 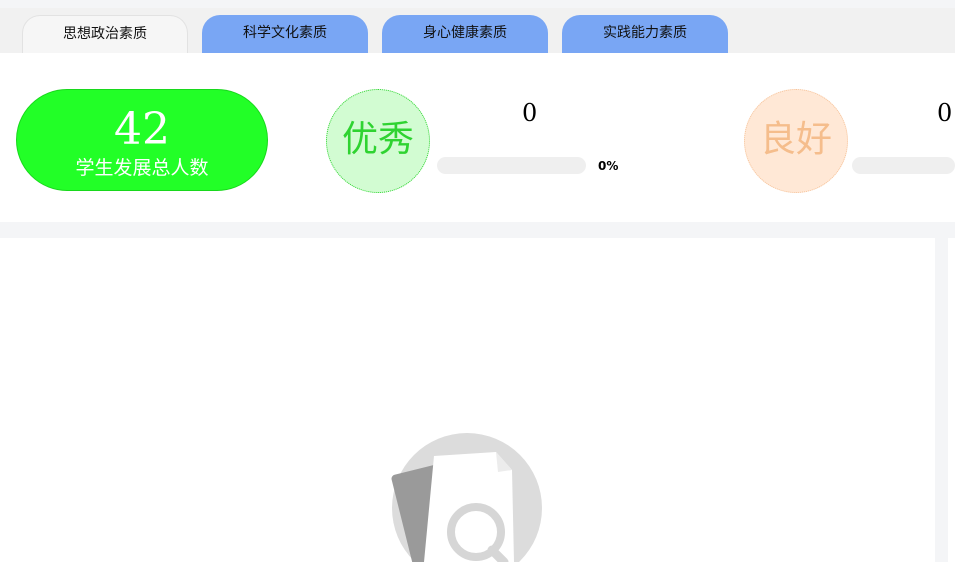 What do you see at coordinates (142, 129) in the screenshot?
I see `total-students-count: 42` at bounding box center [142, 129].